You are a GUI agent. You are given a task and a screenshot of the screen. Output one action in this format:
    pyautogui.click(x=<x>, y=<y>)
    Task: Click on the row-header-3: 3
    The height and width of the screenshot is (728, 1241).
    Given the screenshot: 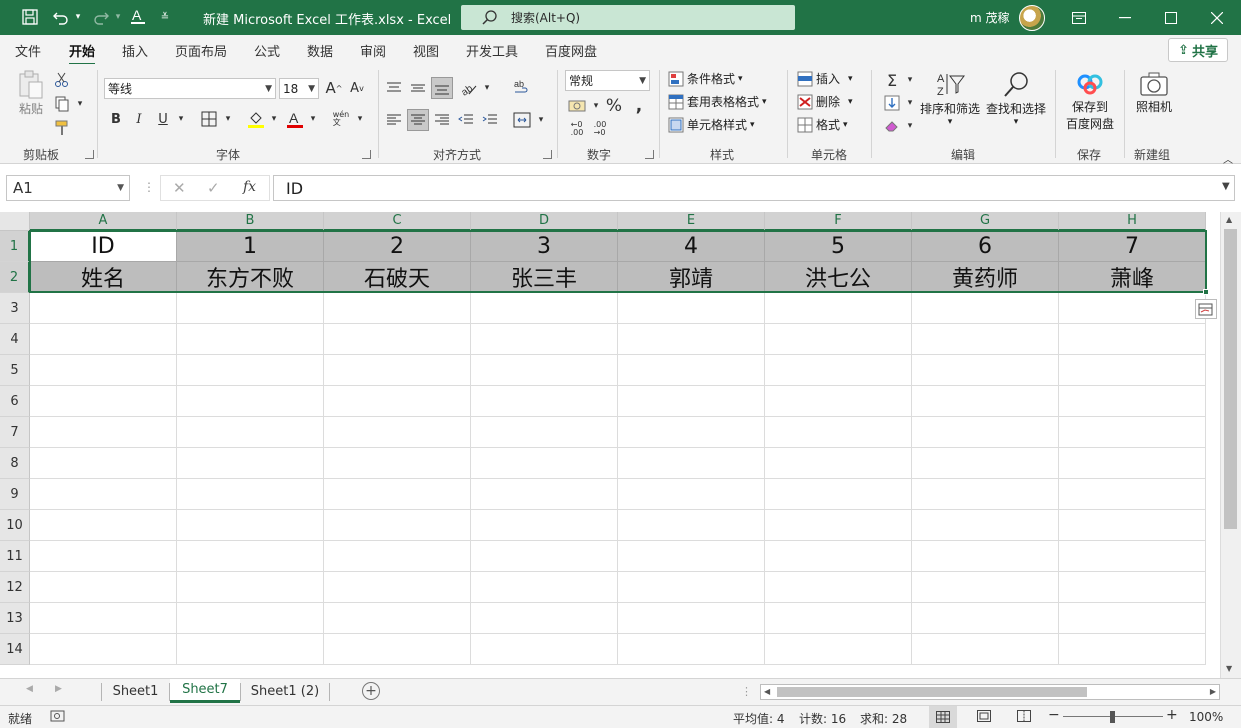 What is the action you would take?
    pyautogui.click(x=15, y=308)
    